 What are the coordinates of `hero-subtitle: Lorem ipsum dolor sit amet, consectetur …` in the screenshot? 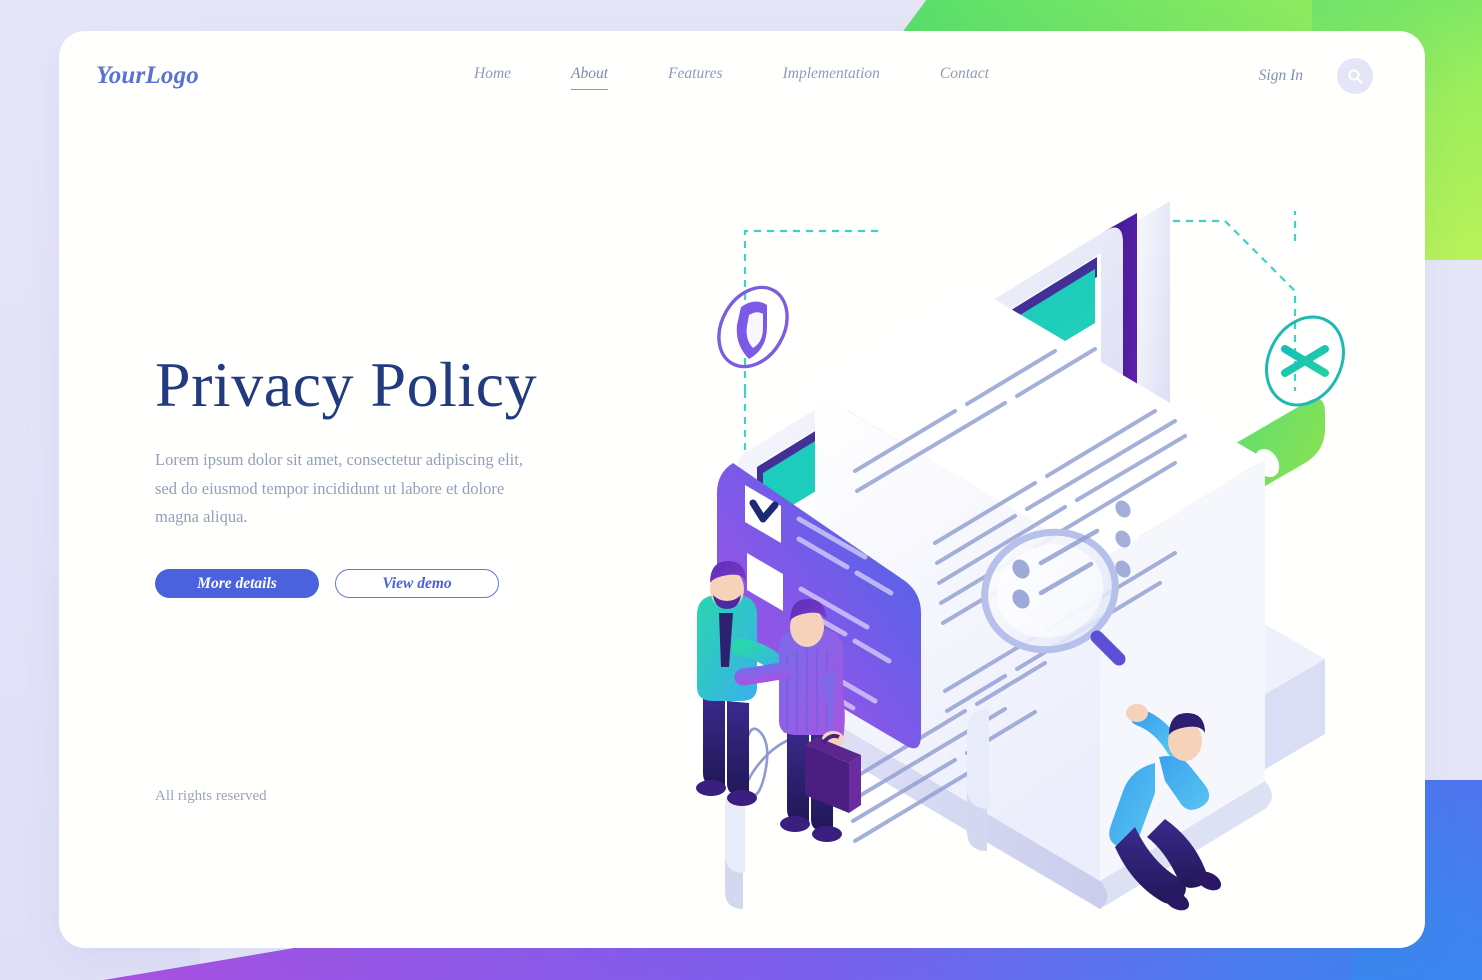 It's located at (339, 488).